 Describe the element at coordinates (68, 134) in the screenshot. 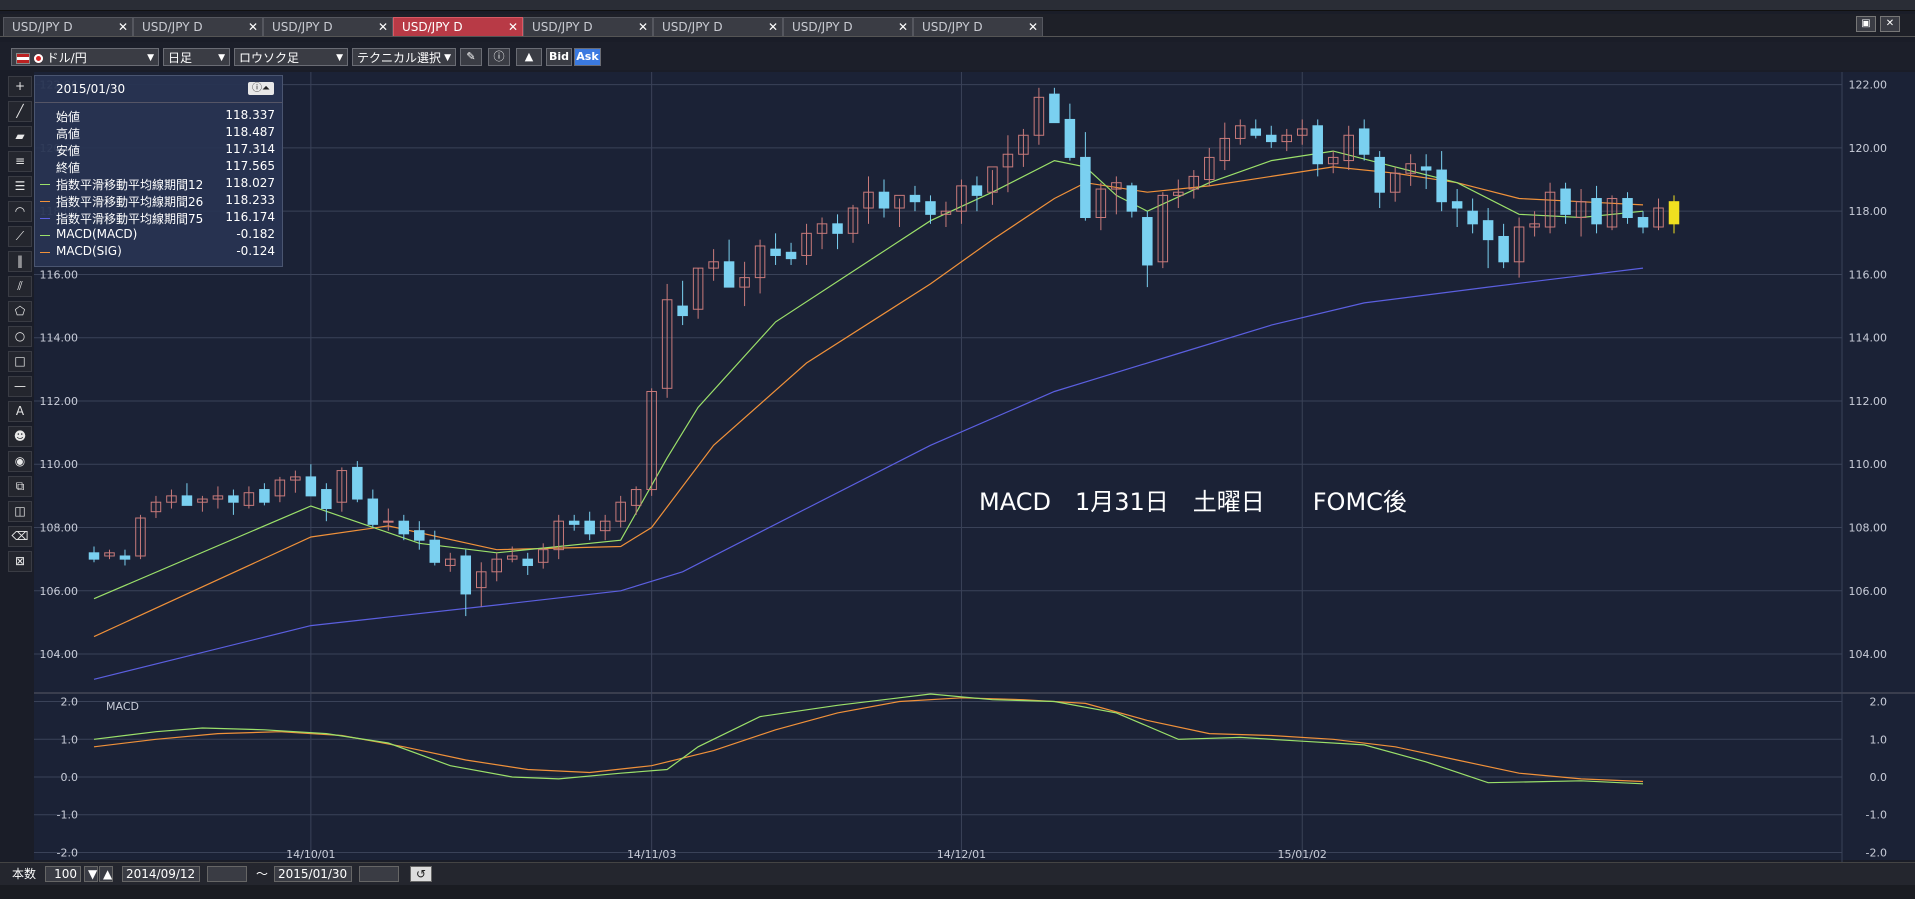

I see `info-label: 高値` at that location.